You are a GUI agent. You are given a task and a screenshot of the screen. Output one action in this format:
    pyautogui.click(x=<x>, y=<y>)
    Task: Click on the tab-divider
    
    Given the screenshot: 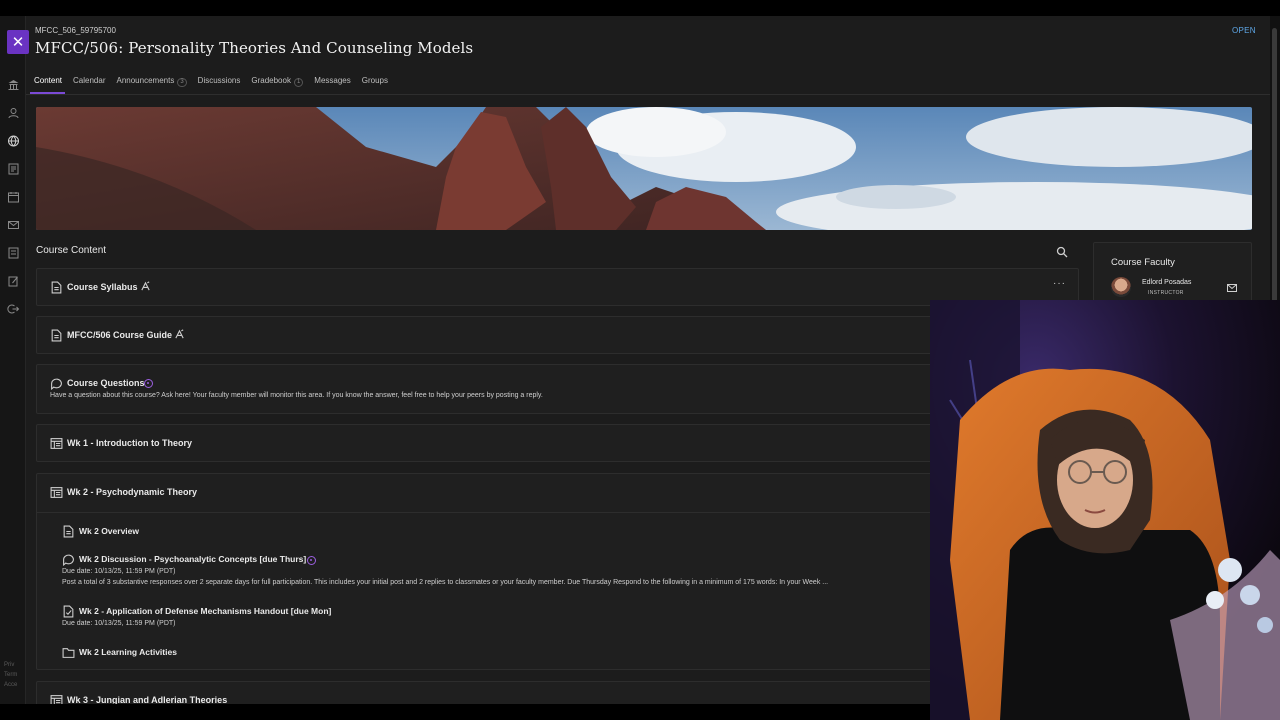 What is the action you would take?
    pyautogui.click(x=648, y=94)
    